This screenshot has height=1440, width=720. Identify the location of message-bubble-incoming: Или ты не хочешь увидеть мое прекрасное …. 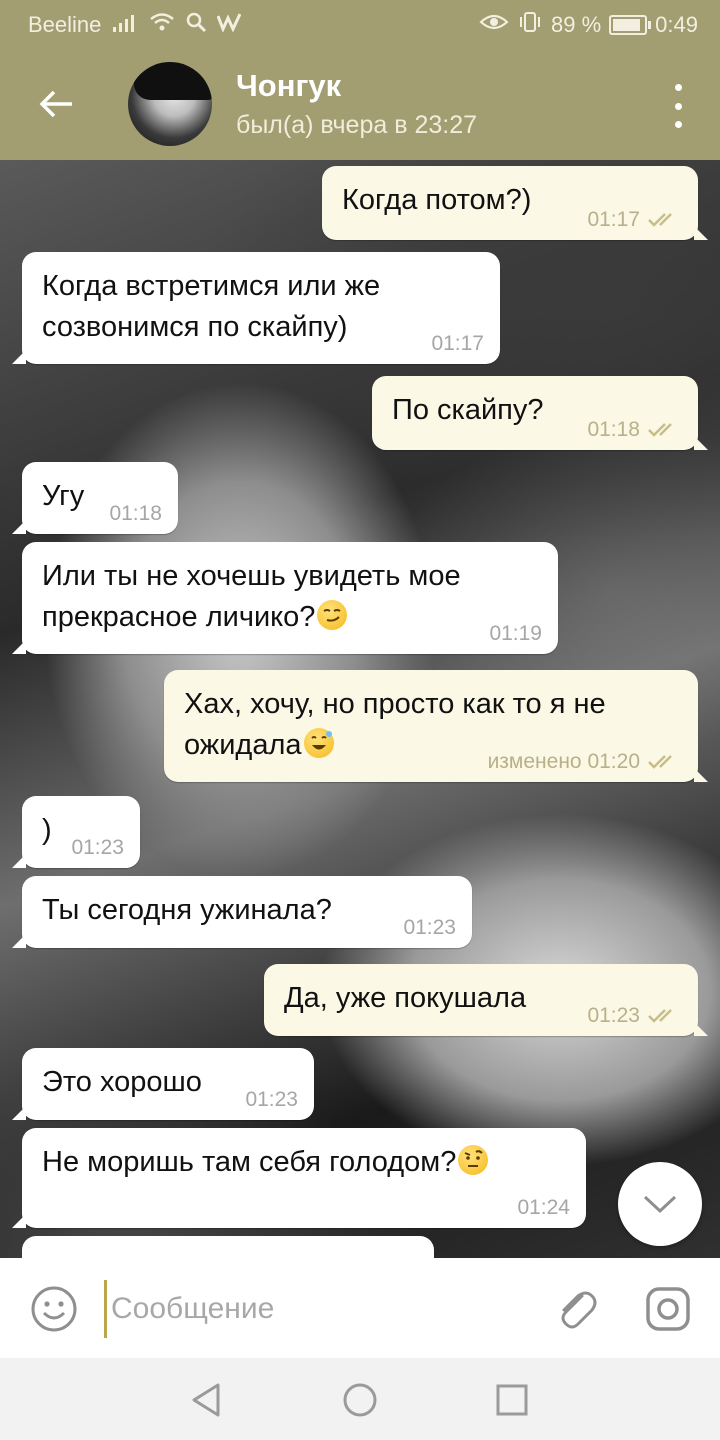
(285, 598).